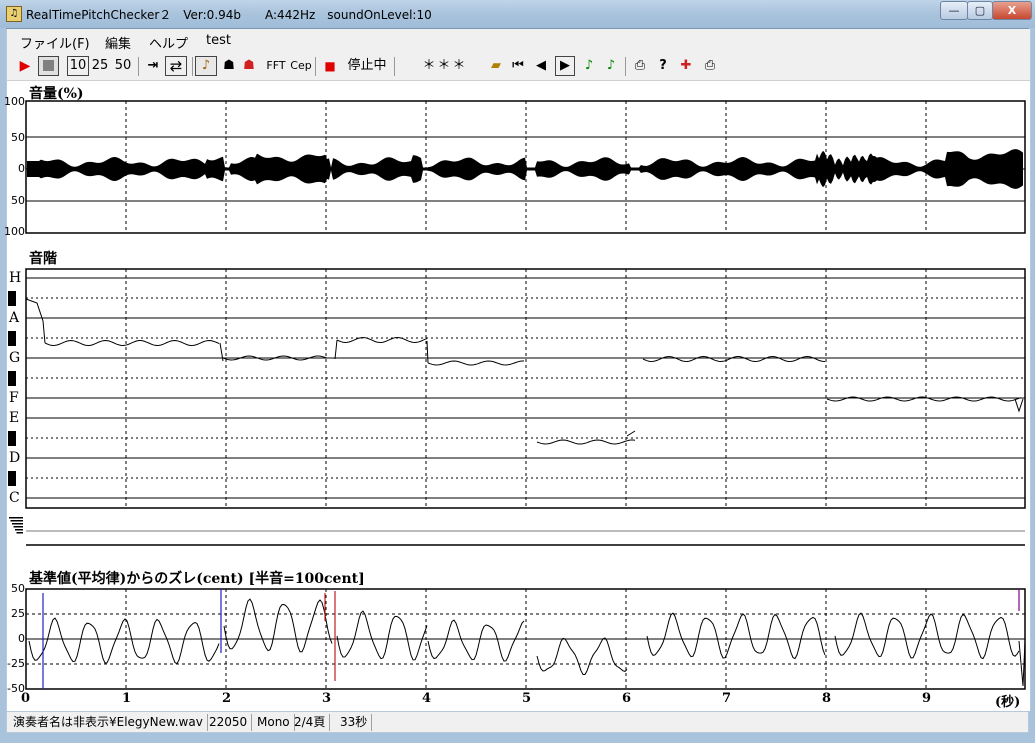  I want to click on status-page: 2/4頁, so click(310, 722).